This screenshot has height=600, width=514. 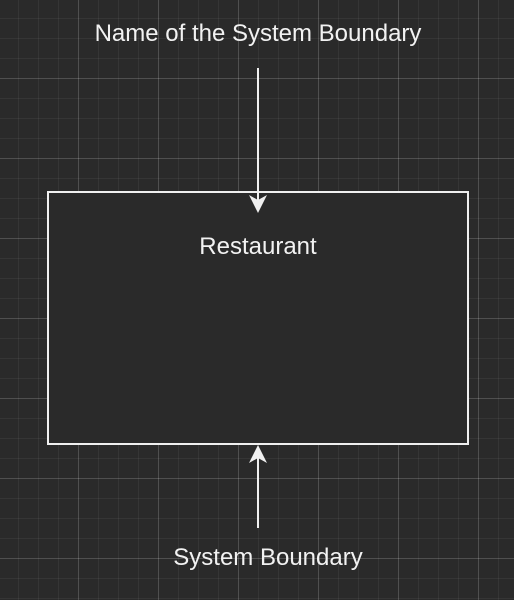 What do you see at coordinates (258, 486) in the screenshot?
I see `bottom-arrow` at bounding box center [258, 486].